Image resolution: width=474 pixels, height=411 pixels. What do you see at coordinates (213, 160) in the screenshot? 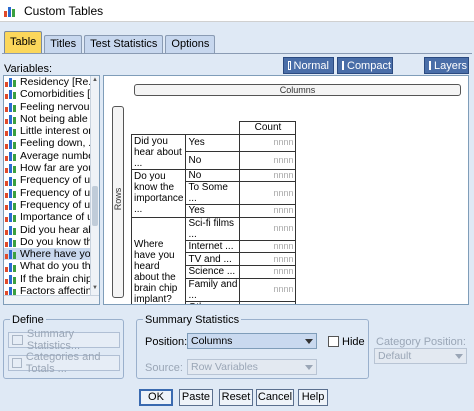
I see `category-label: No` at bounding box center [213, 160].